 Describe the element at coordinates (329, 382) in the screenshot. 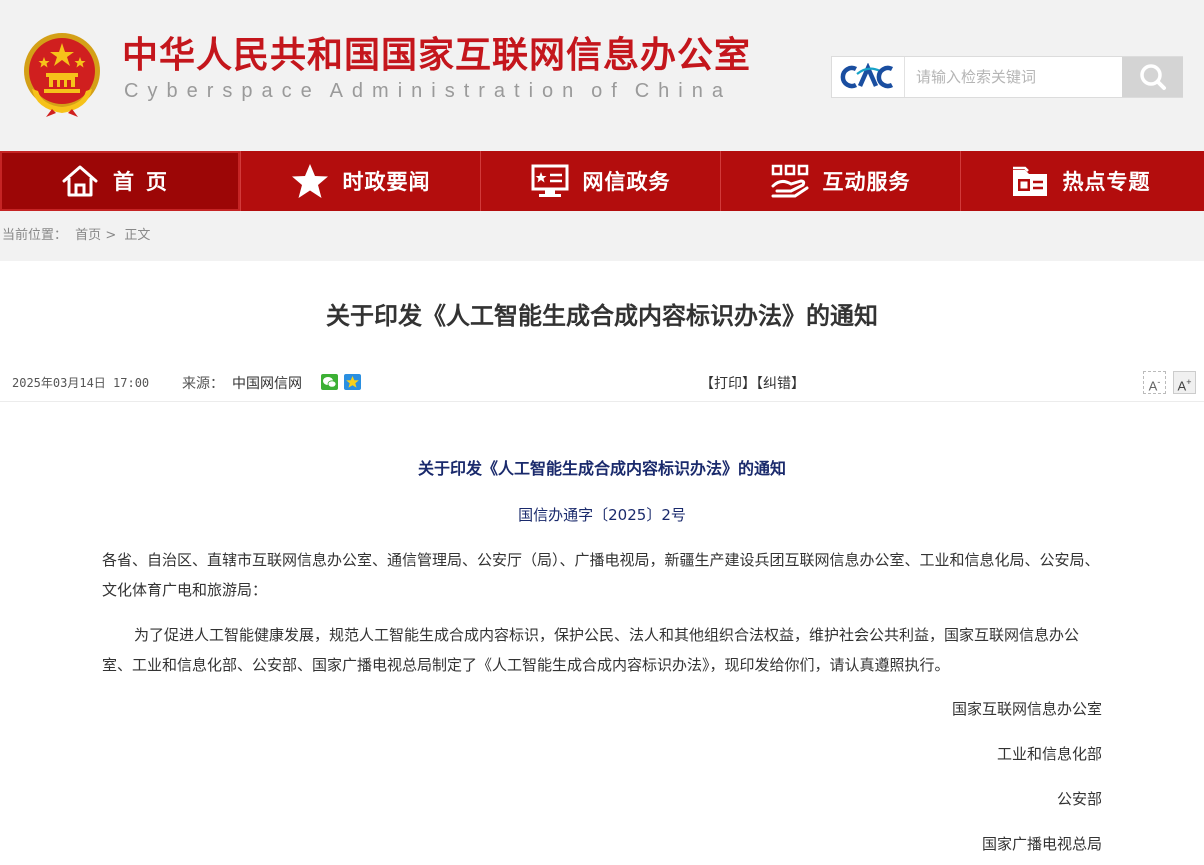

I see `wechat-share-icon` at that location.